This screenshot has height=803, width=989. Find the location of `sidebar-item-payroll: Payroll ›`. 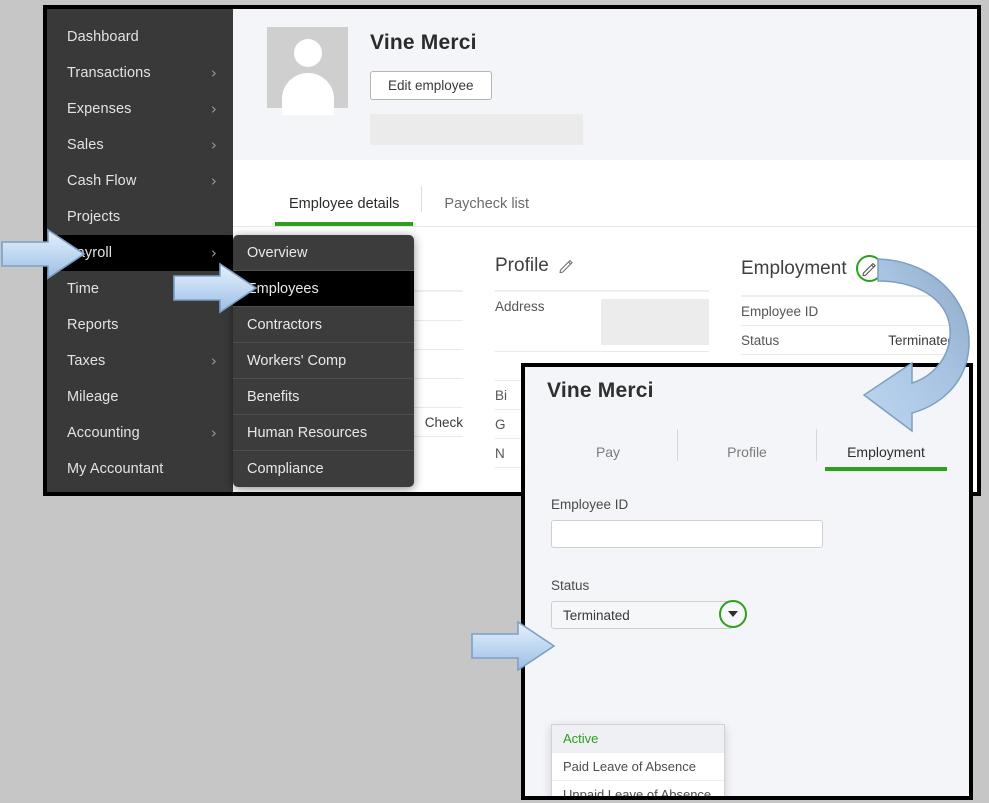

sidebar-item-payroll: Payroll › is located at coordinates (140, 253).